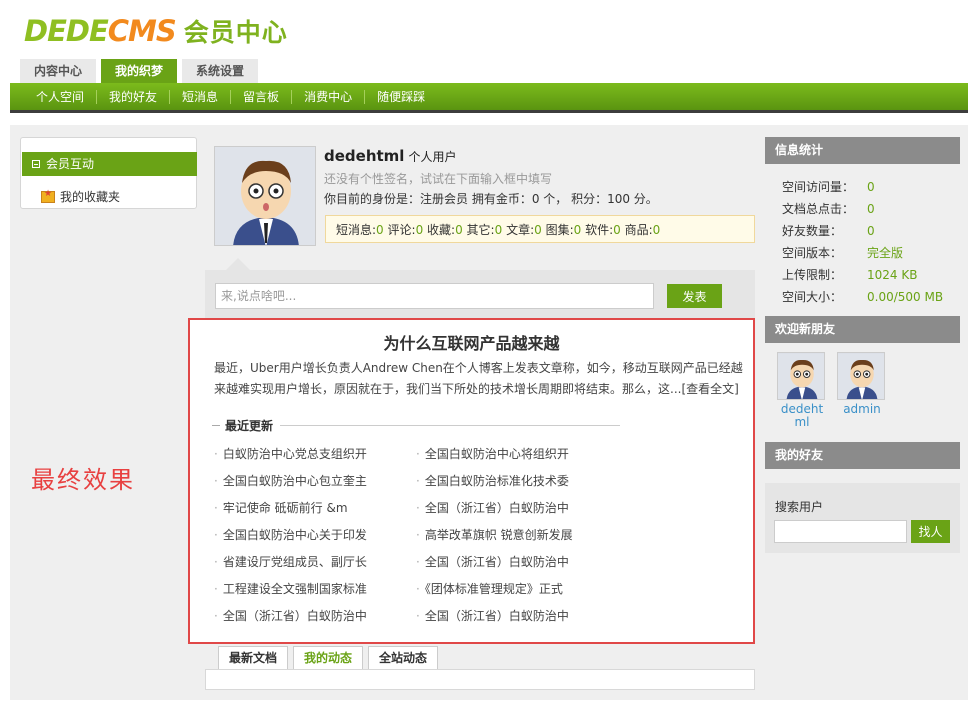 This screenshot has height=703, width=978. I want to click on logo-subtitle: 会员中心, so click(235, 32).